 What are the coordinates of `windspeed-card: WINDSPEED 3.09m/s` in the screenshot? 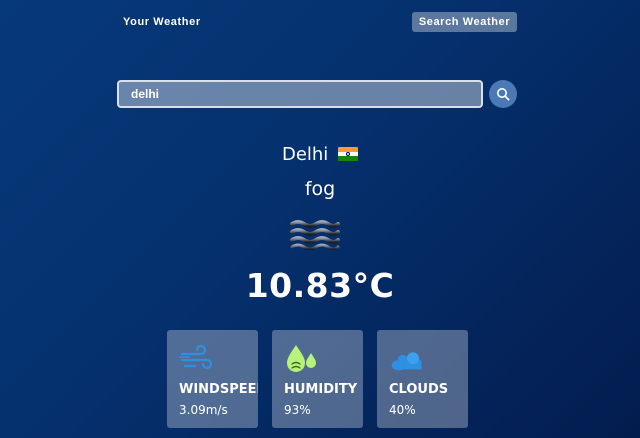 It's located at (212, 379).